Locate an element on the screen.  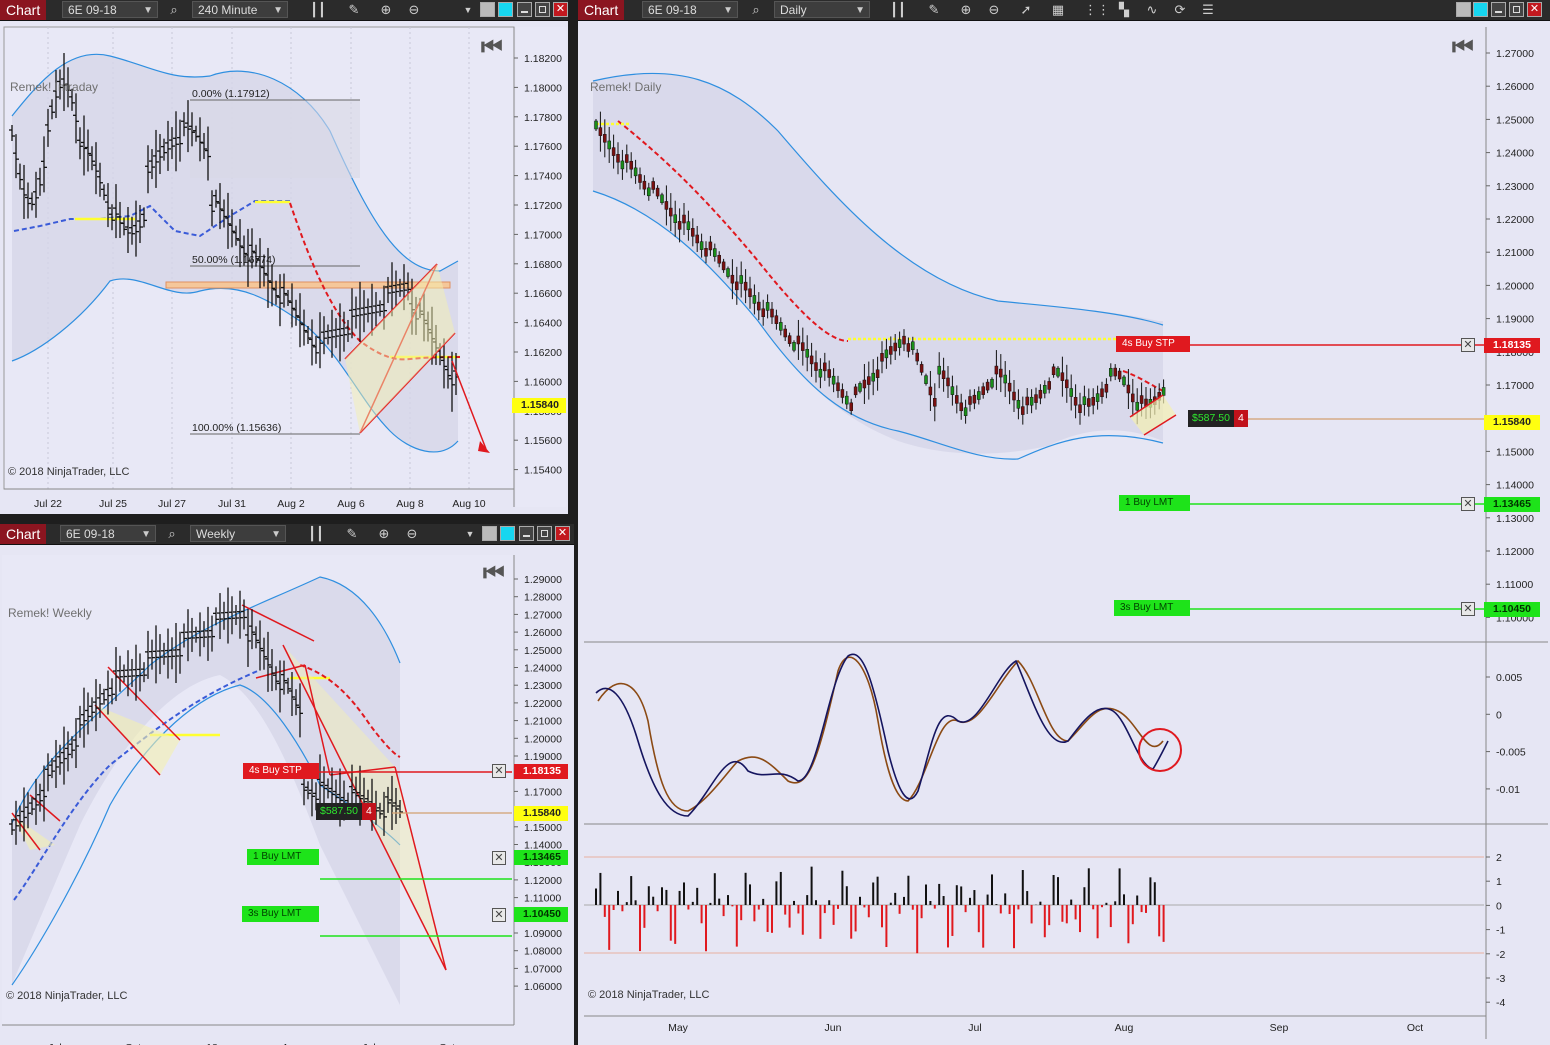
buy-limit-3-price-flag: 1.10450 is located at coordinates (541, 914).